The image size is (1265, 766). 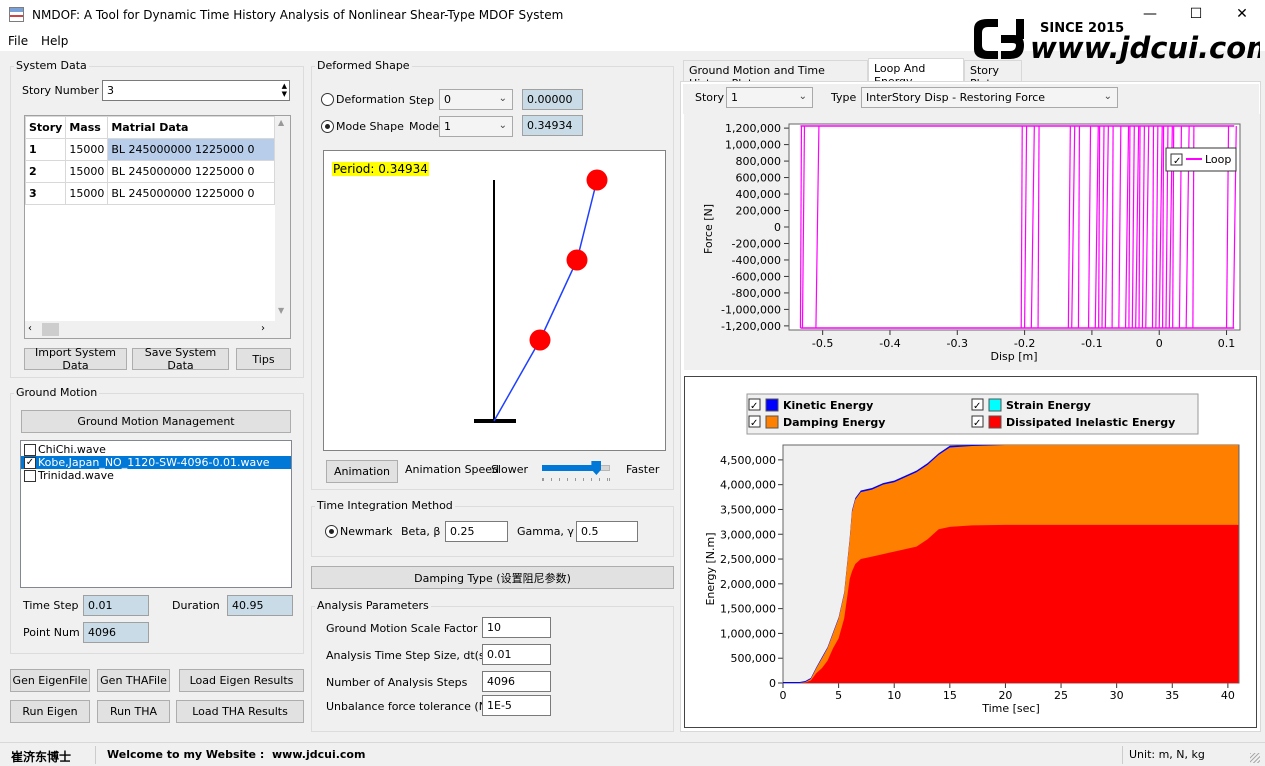 What do you see at coordinates (75, 359) in the screenshot?
I see `import-system-data-button: Import System Data` at bounding box center [75, 359].